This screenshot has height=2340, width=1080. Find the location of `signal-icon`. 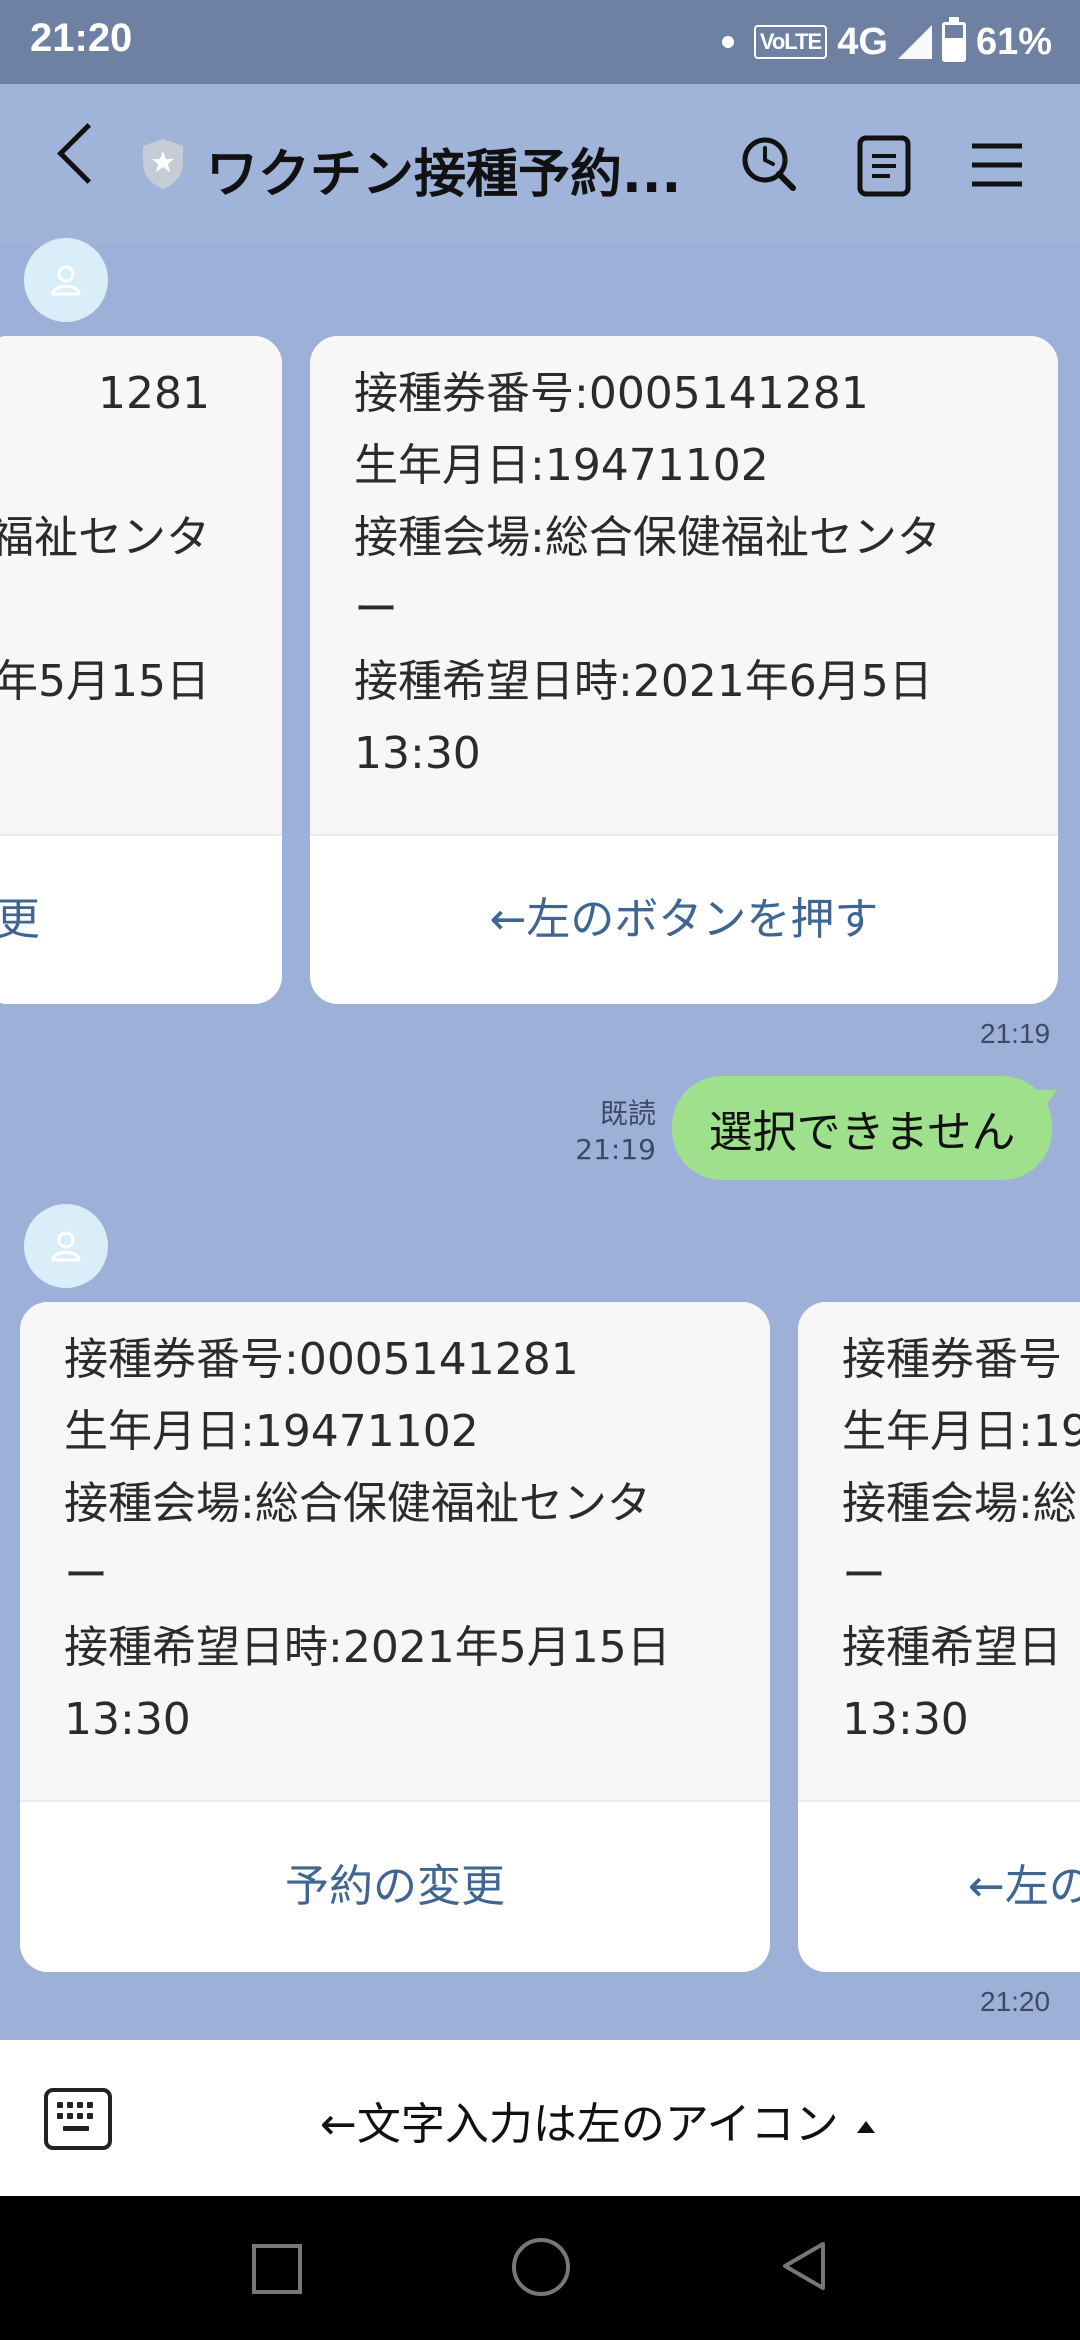

signal-icon is located at coordinates (914, 42).